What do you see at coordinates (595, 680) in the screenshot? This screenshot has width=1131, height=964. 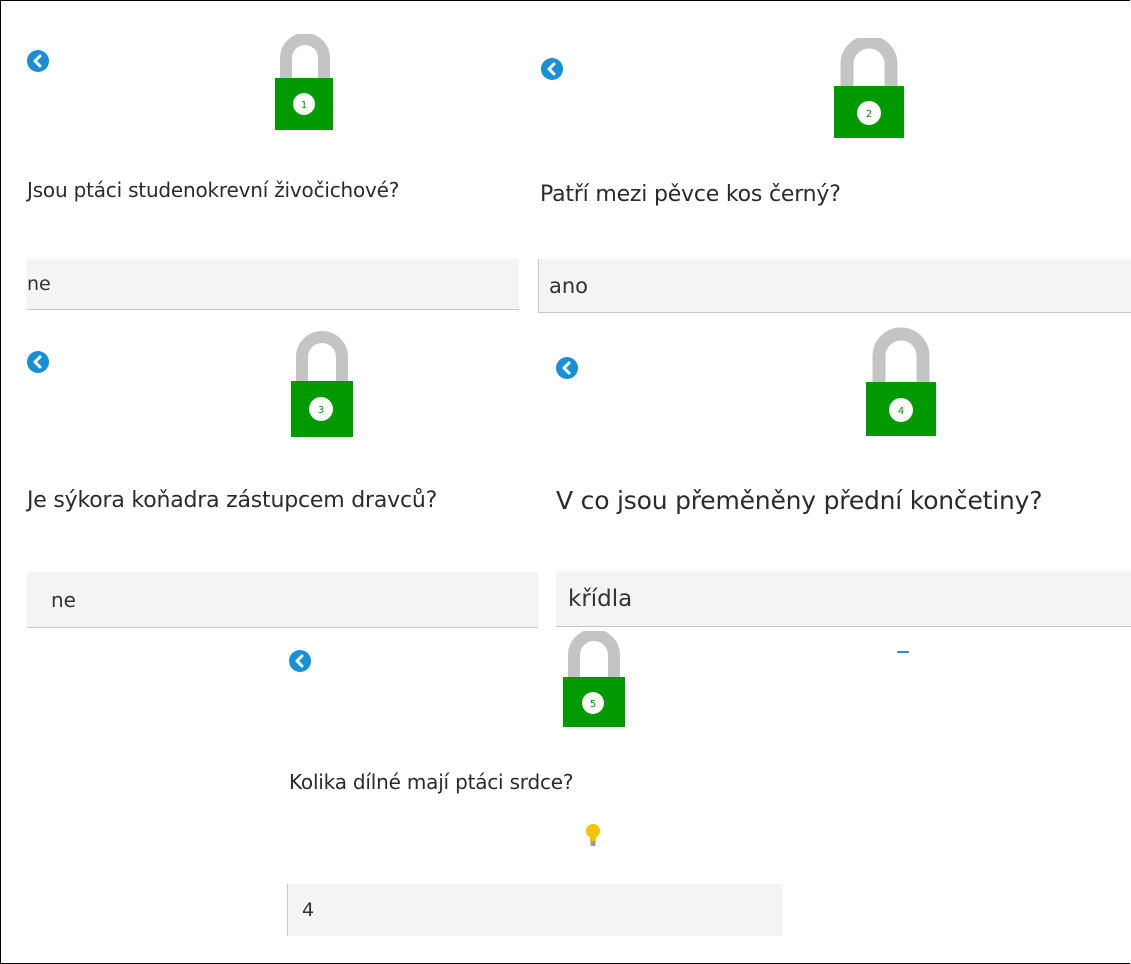 I see `open-padlock-icon: 5` at bounding box center [595, 680].